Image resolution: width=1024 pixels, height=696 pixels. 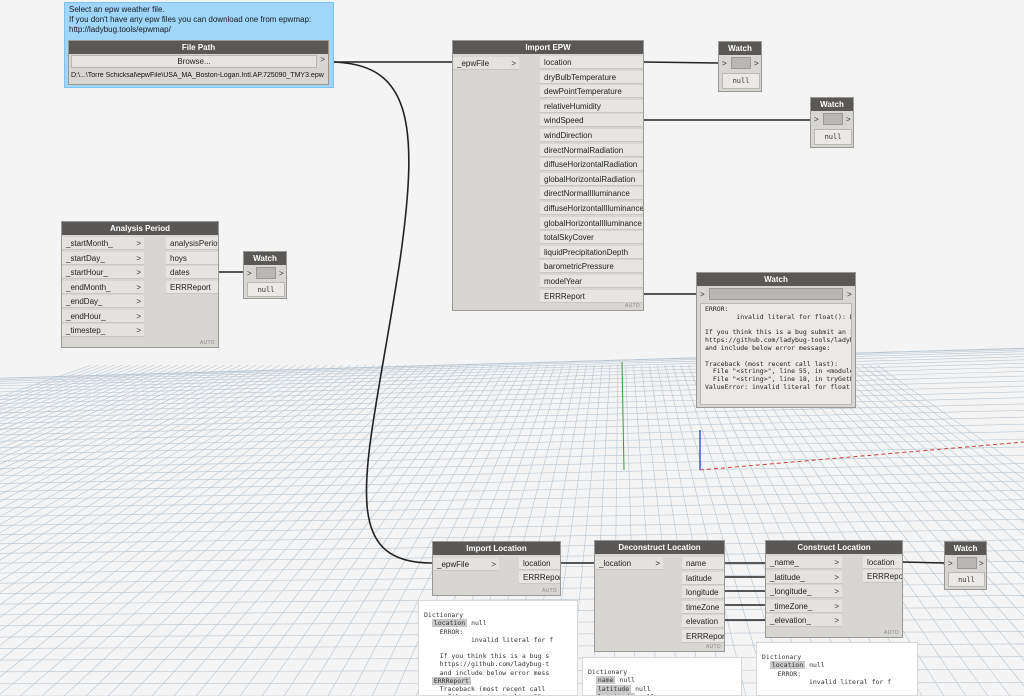 I want to click on output-port: timeZone, so click(x=703, y=607).